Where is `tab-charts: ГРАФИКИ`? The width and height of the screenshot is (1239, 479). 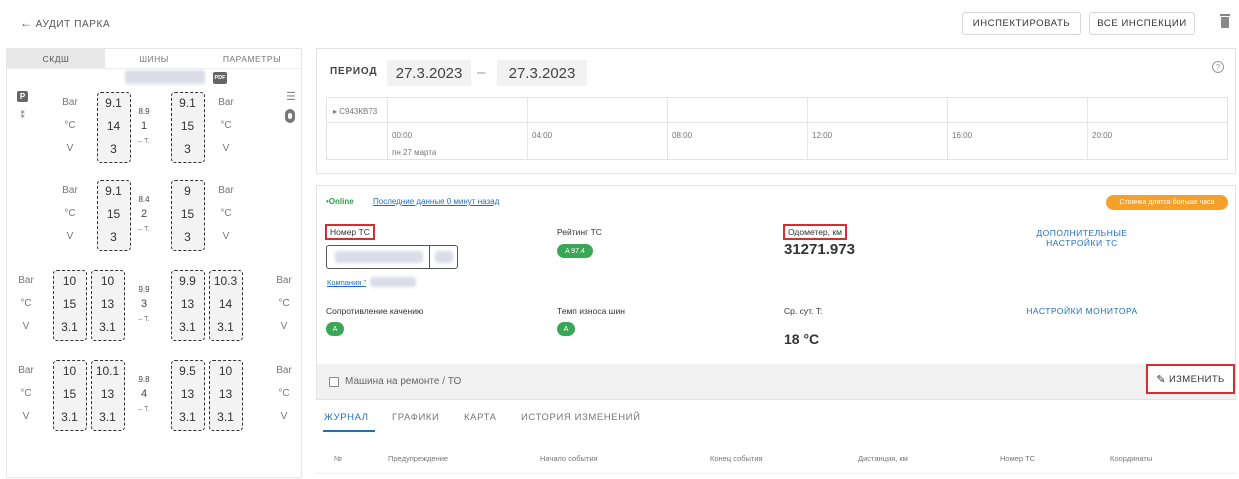
tab-charts: ГРАФИКИ is located at coordinates (415, 417).